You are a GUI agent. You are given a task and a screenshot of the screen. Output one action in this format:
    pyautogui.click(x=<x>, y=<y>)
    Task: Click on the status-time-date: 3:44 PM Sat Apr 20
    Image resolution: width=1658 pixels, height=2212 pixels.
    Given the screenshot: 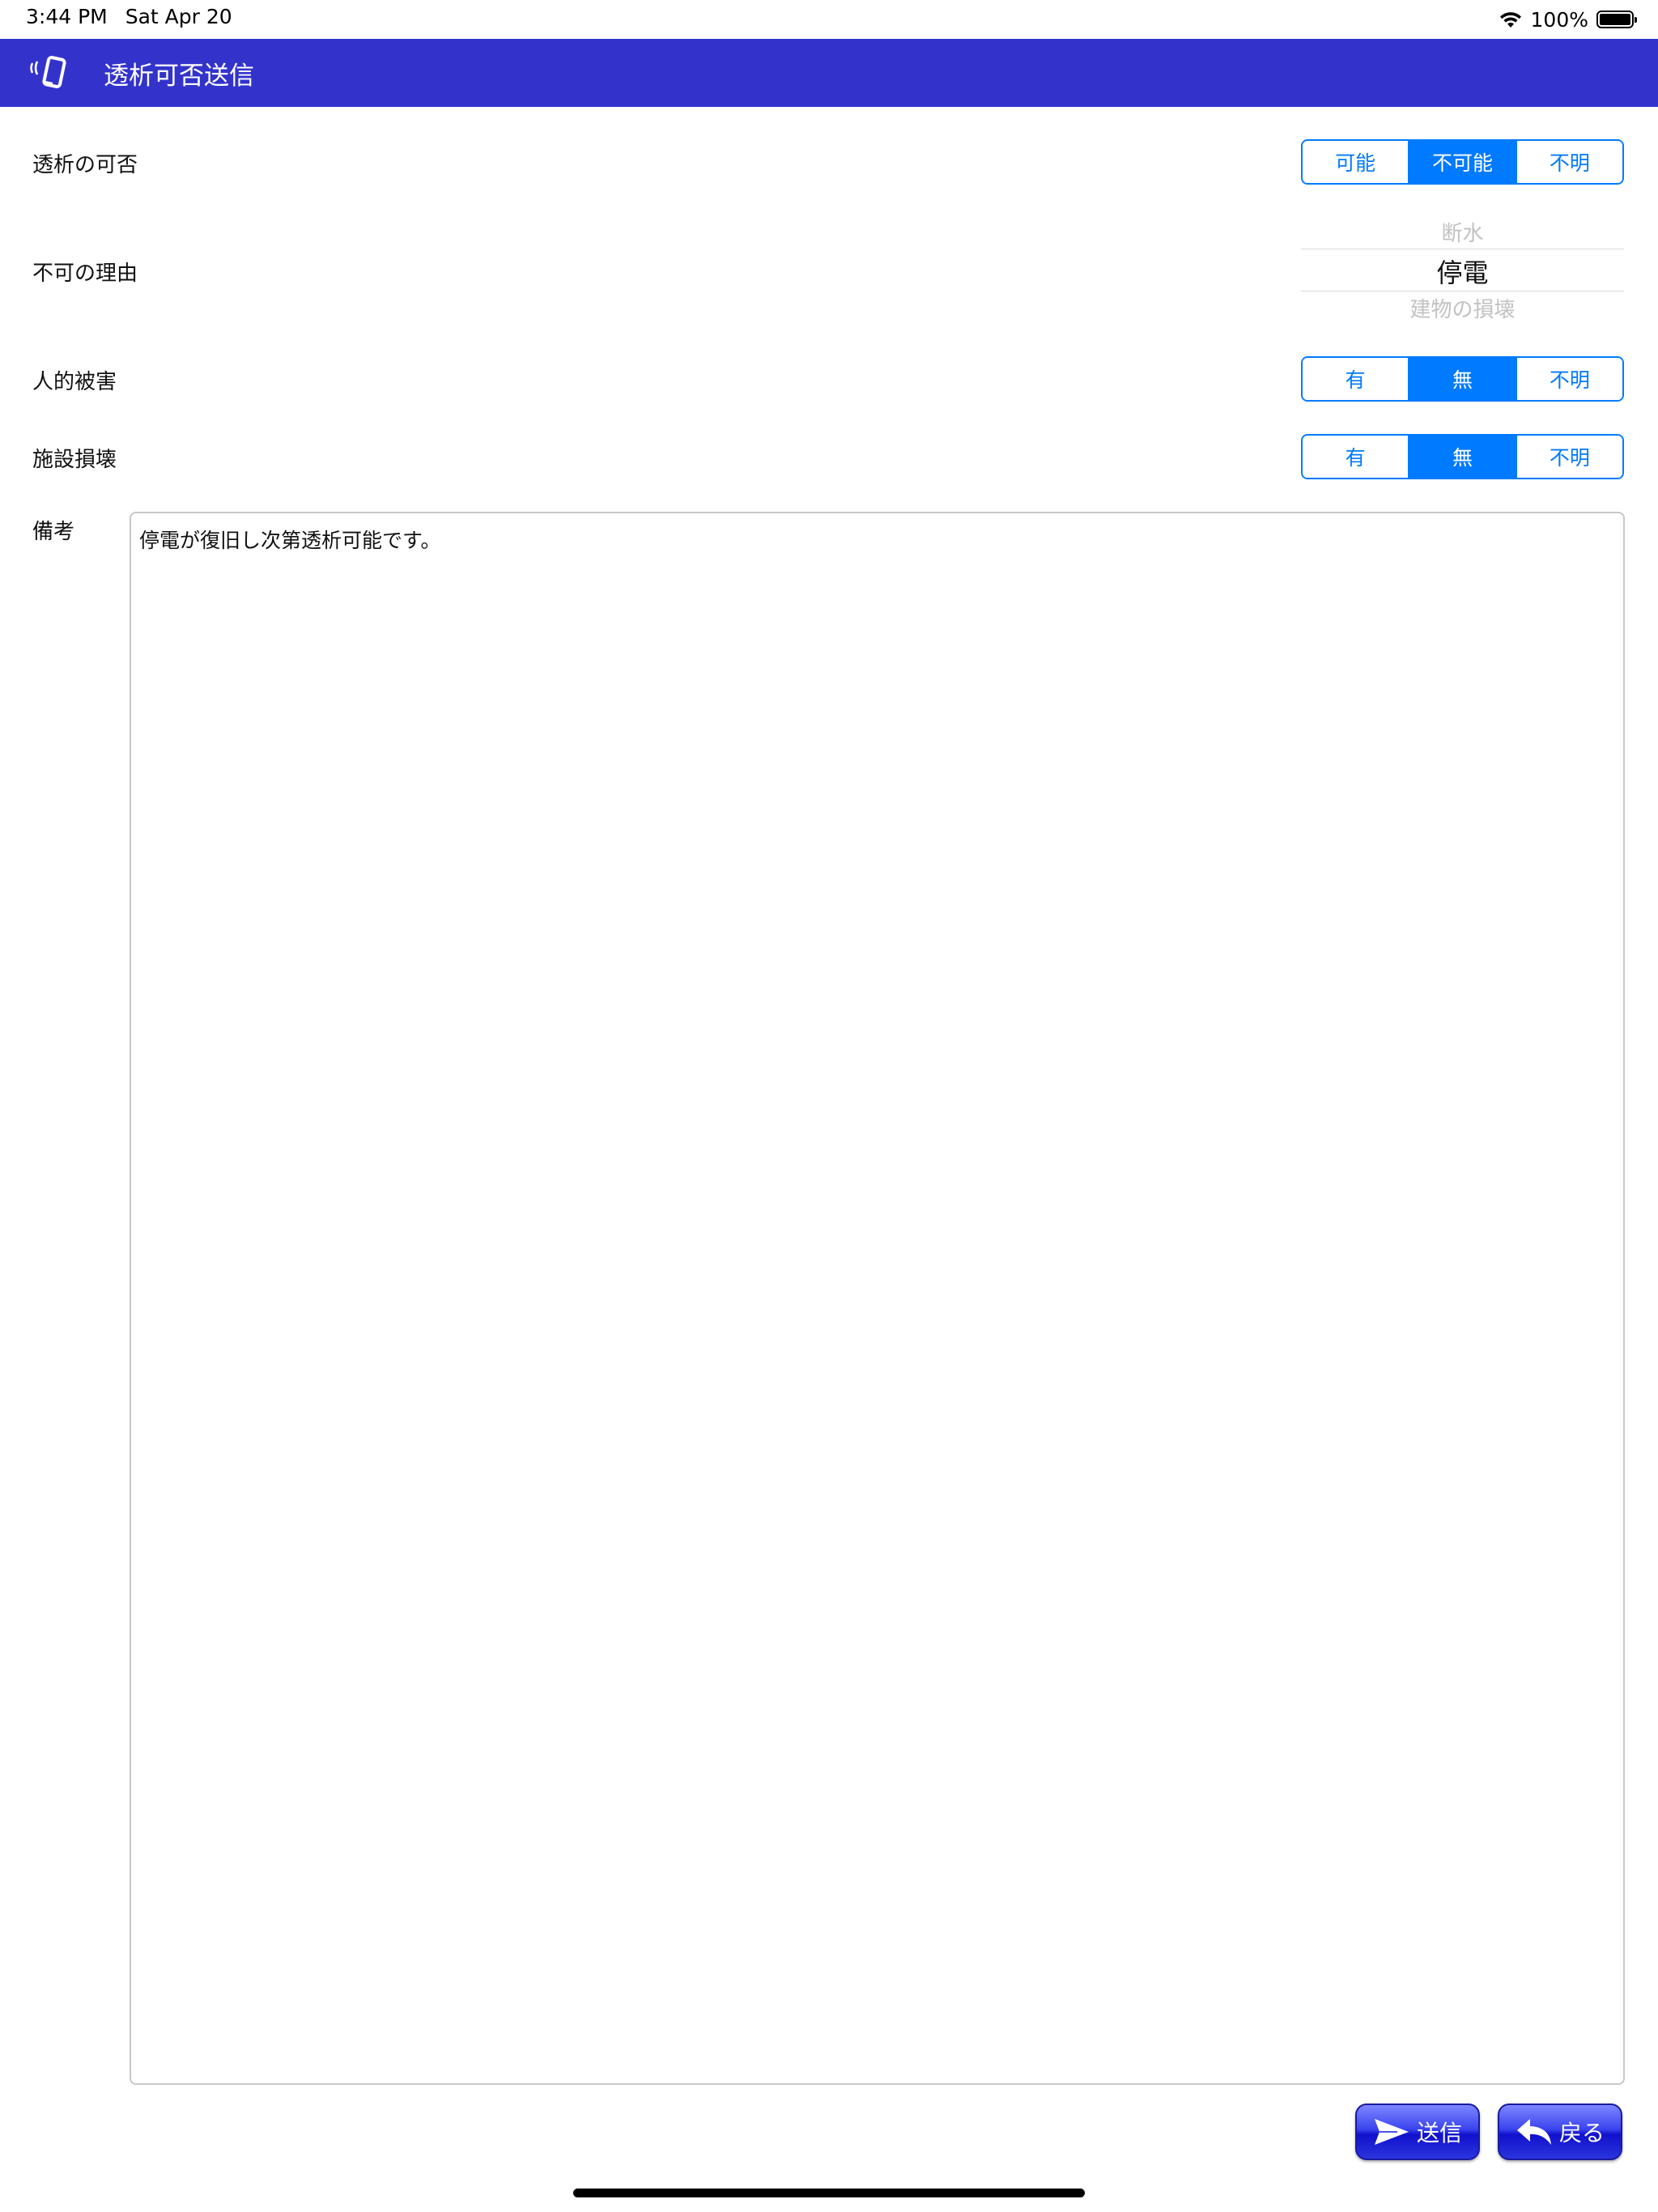 What is the action you would take?
    pyautogui.click(x=138, y=16)
    